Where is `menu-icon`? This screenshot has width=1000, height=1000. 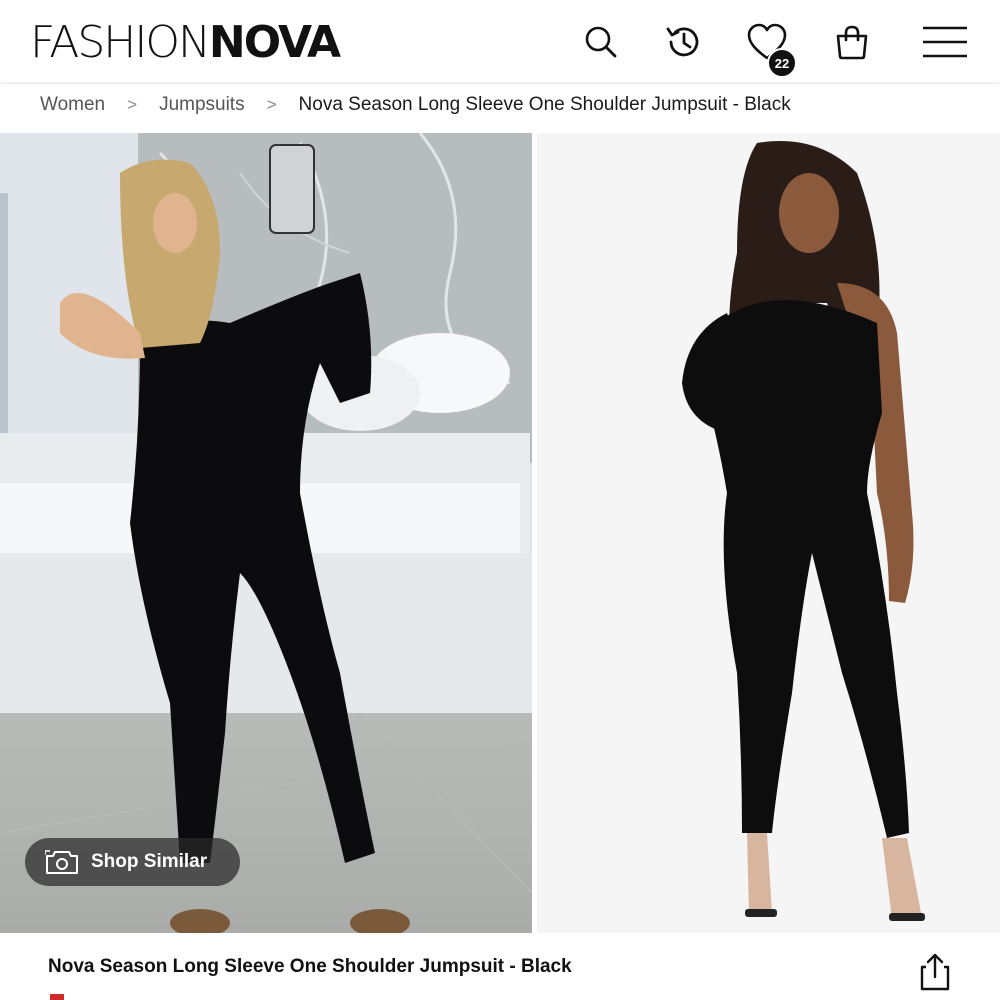
menu-icon is located at coordinates (945, 42).